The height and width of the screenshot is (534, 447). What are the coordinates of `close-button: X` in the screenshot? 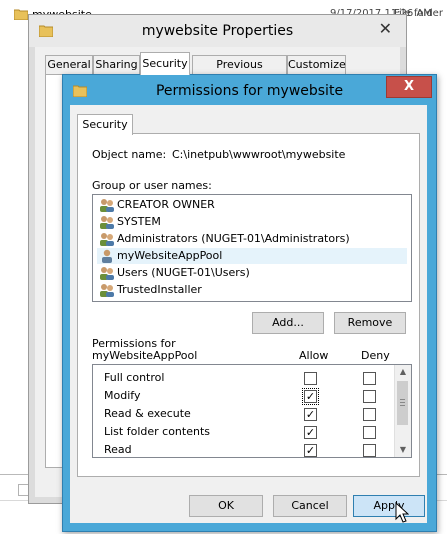 It's located at (409, 87).